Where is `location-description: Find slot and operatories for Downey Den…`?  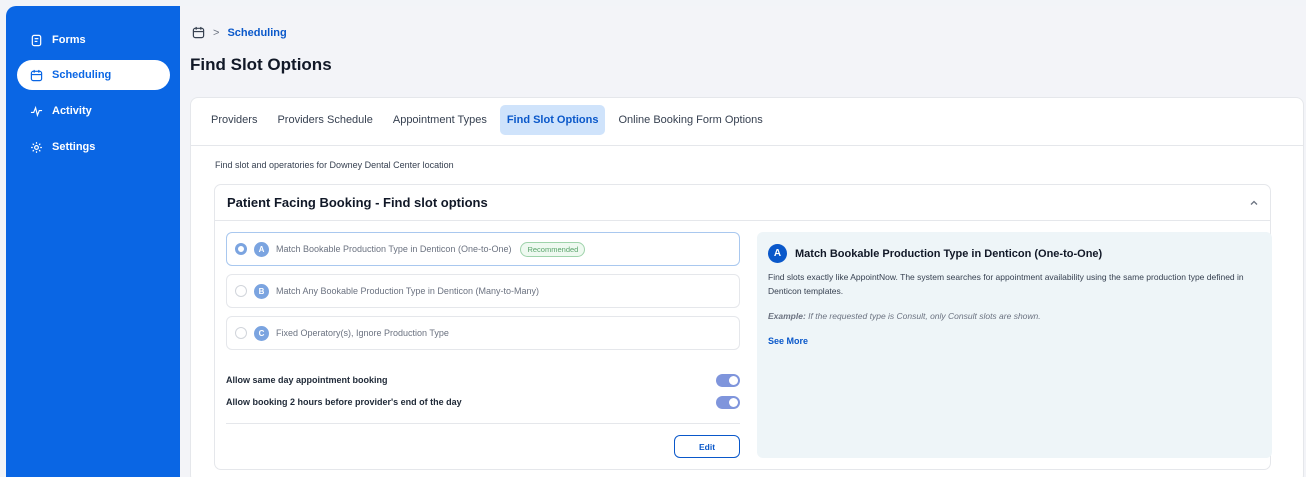
location-description: Find slot and operatories for Downey Den… is located at coordinates (334, 165).